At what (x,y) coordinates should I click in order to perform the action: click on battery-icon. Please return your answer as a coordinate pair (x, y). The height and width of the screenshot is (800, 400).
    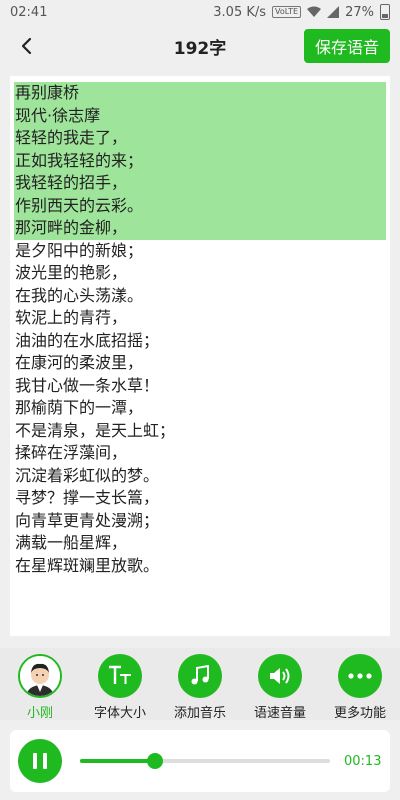
    Looking at the image, I should click on (385, 12).